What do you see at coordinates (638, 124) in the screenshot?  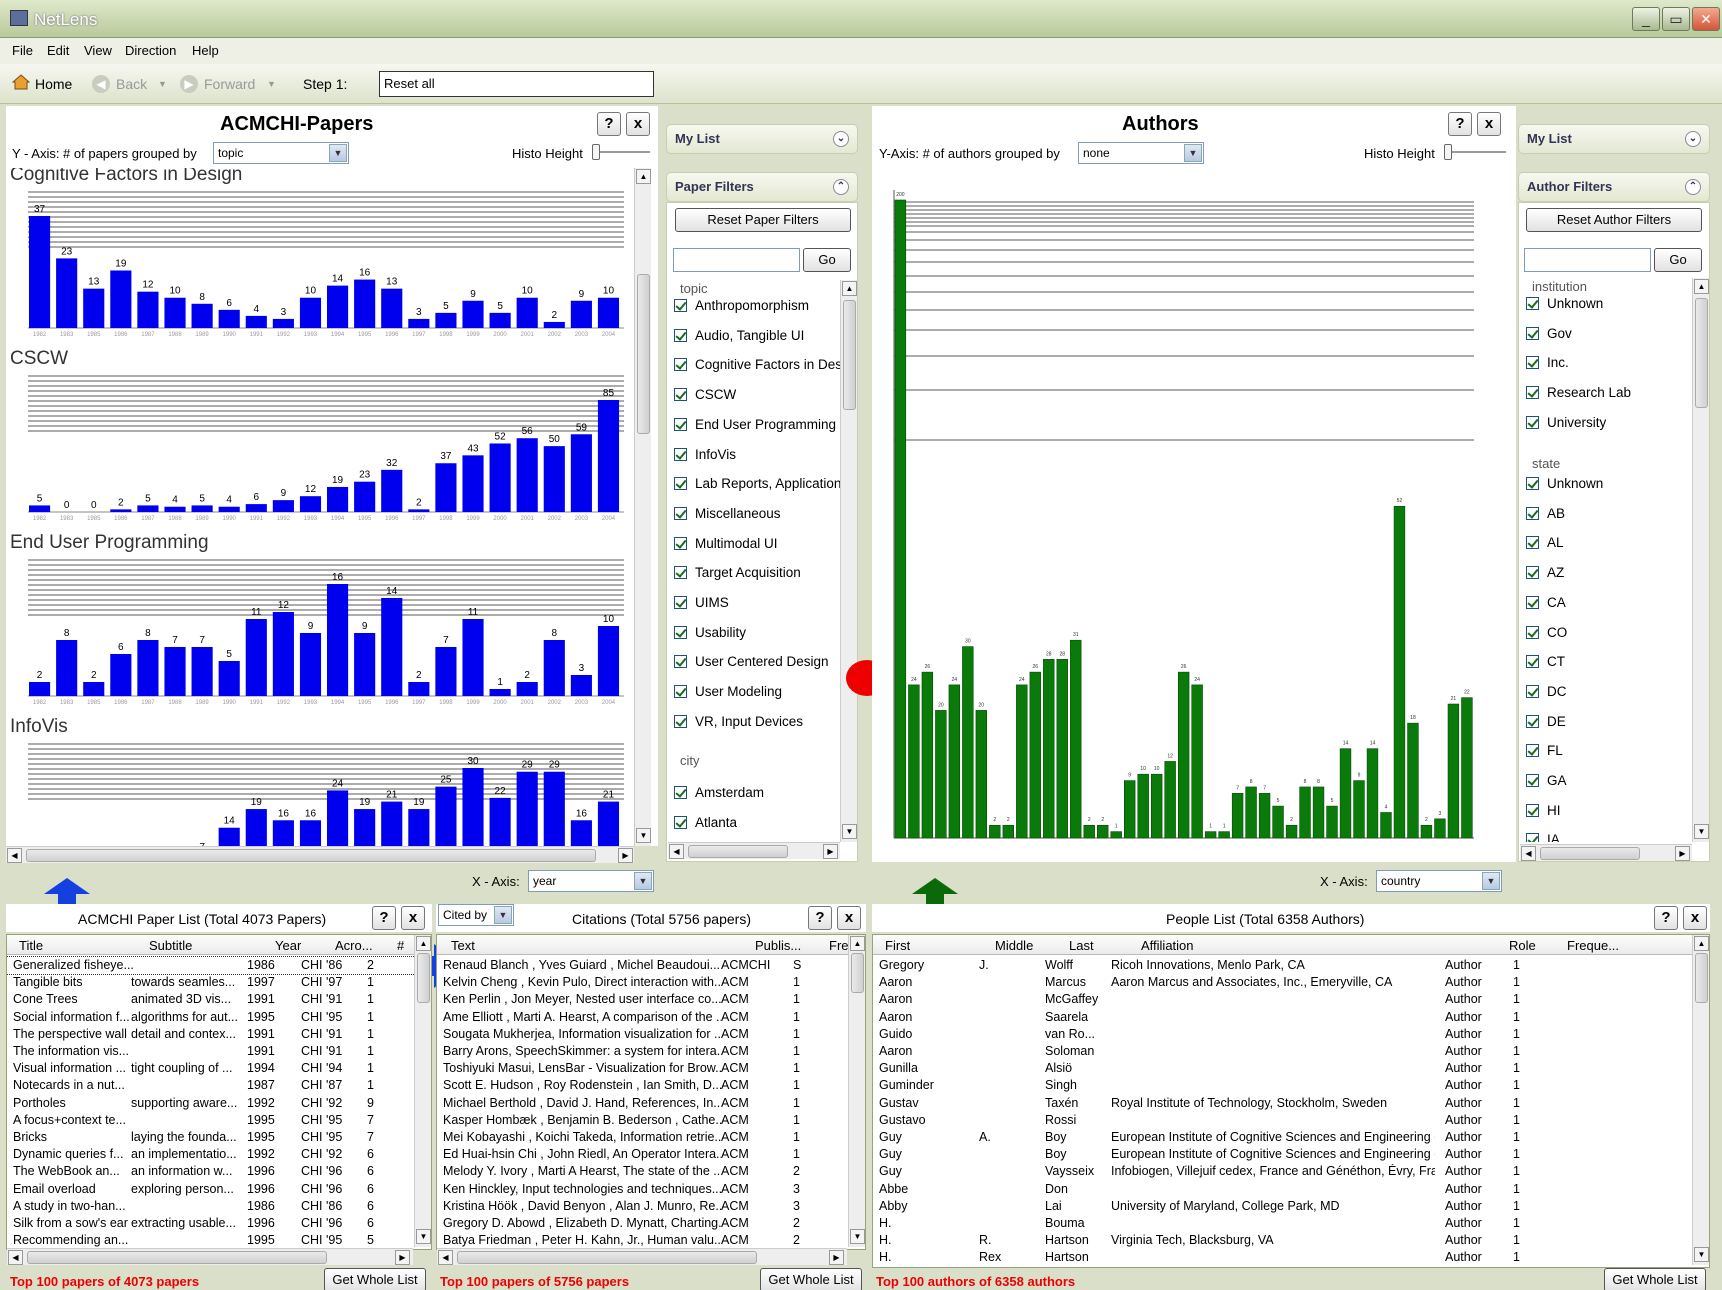 I see `left-close-button: x` at bounding box center [638, 124].